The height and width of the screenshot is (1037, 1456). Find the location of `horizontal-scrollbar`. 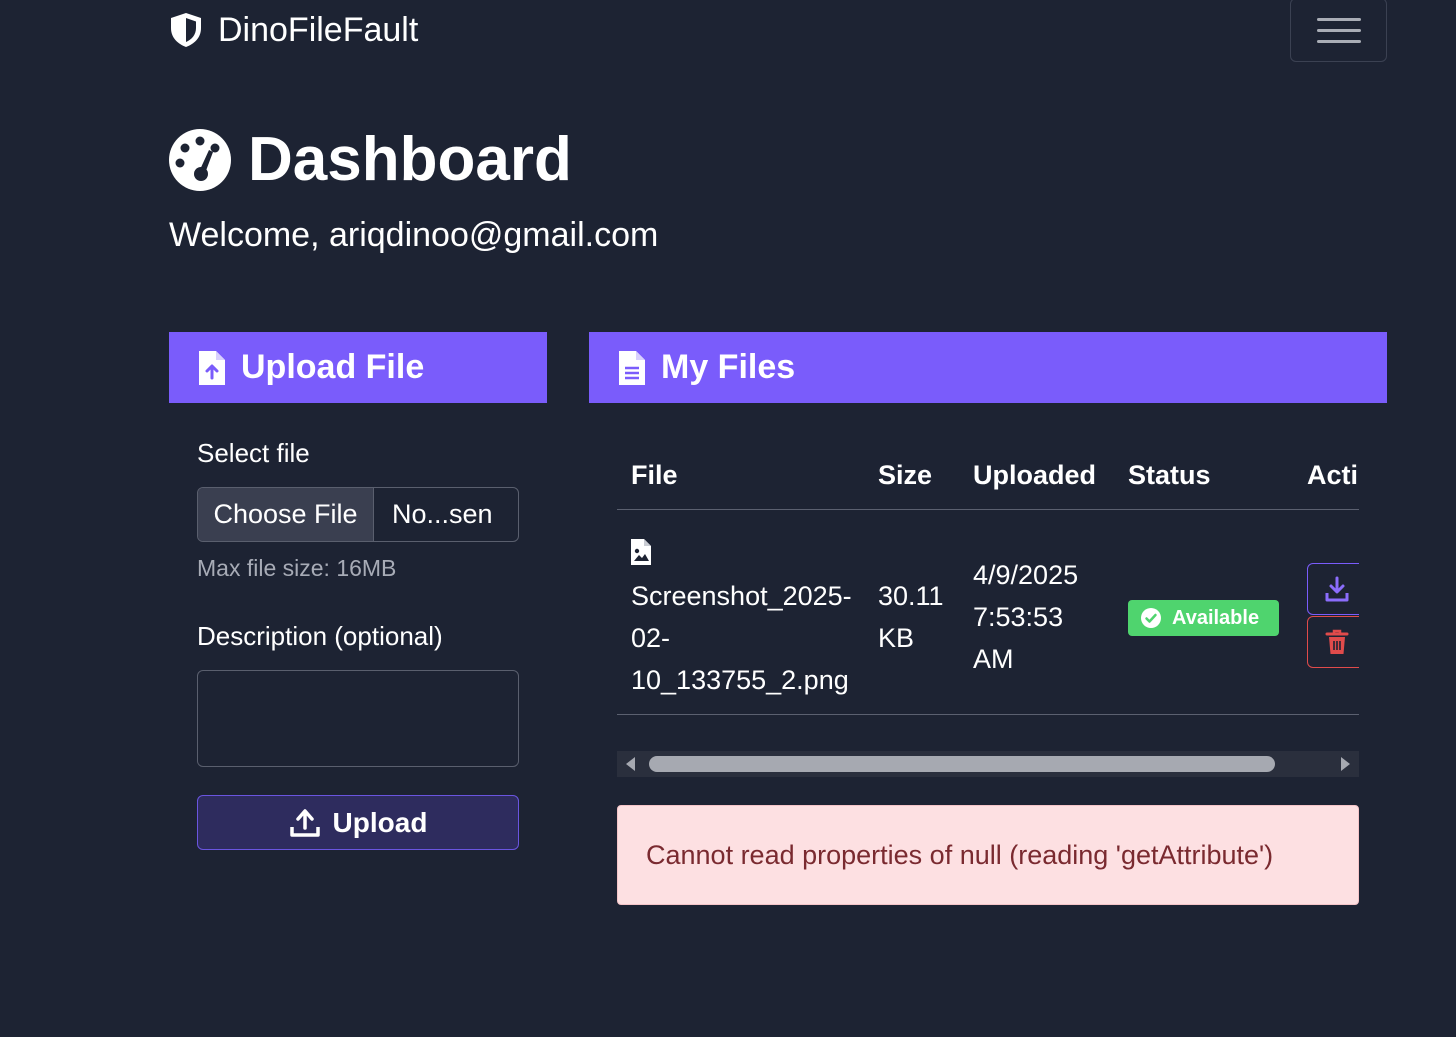

horizontal-scrollbar is located at coordinates (988, 764).